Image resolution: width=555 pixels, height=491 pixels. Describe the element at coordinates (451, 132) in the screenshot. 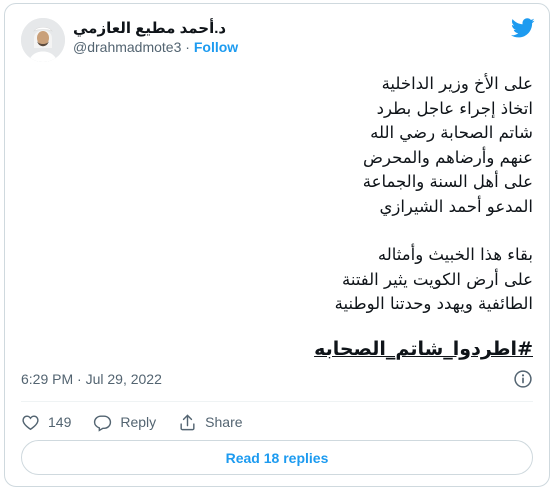

I see `text-line: شاتم الصحابة رضي الله` at that location.